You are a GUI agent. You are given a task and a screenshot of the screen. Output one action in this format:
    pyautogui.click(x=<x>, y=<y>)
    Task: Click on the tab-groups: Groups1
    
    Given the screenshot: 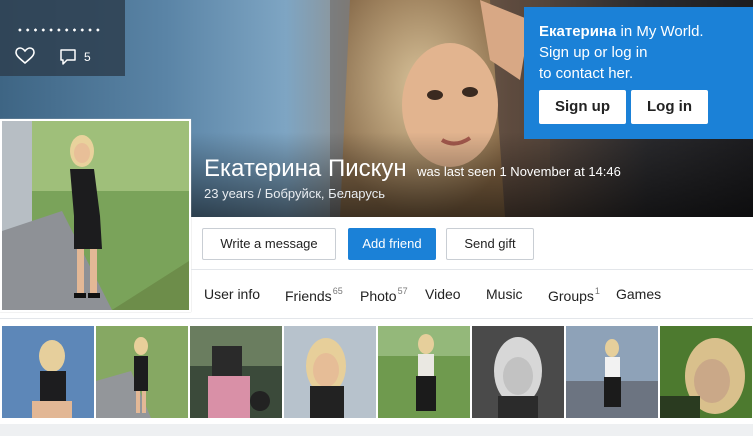 What is the action you would take?
    pyautogui.click(x=574, y=295)
    